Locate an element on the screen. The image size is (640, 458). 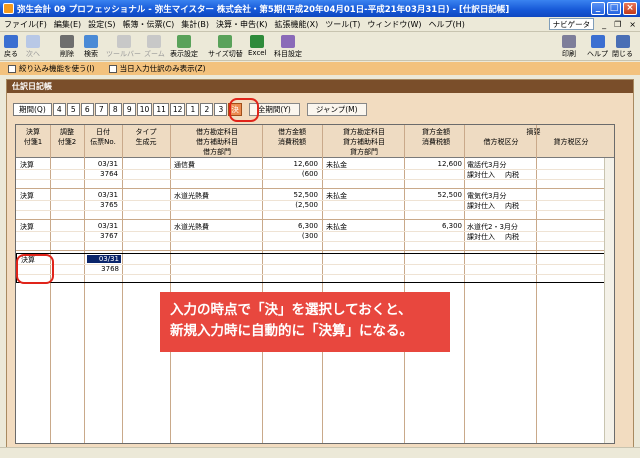
debit-tax: (600 is located at coordinates (309, 174).